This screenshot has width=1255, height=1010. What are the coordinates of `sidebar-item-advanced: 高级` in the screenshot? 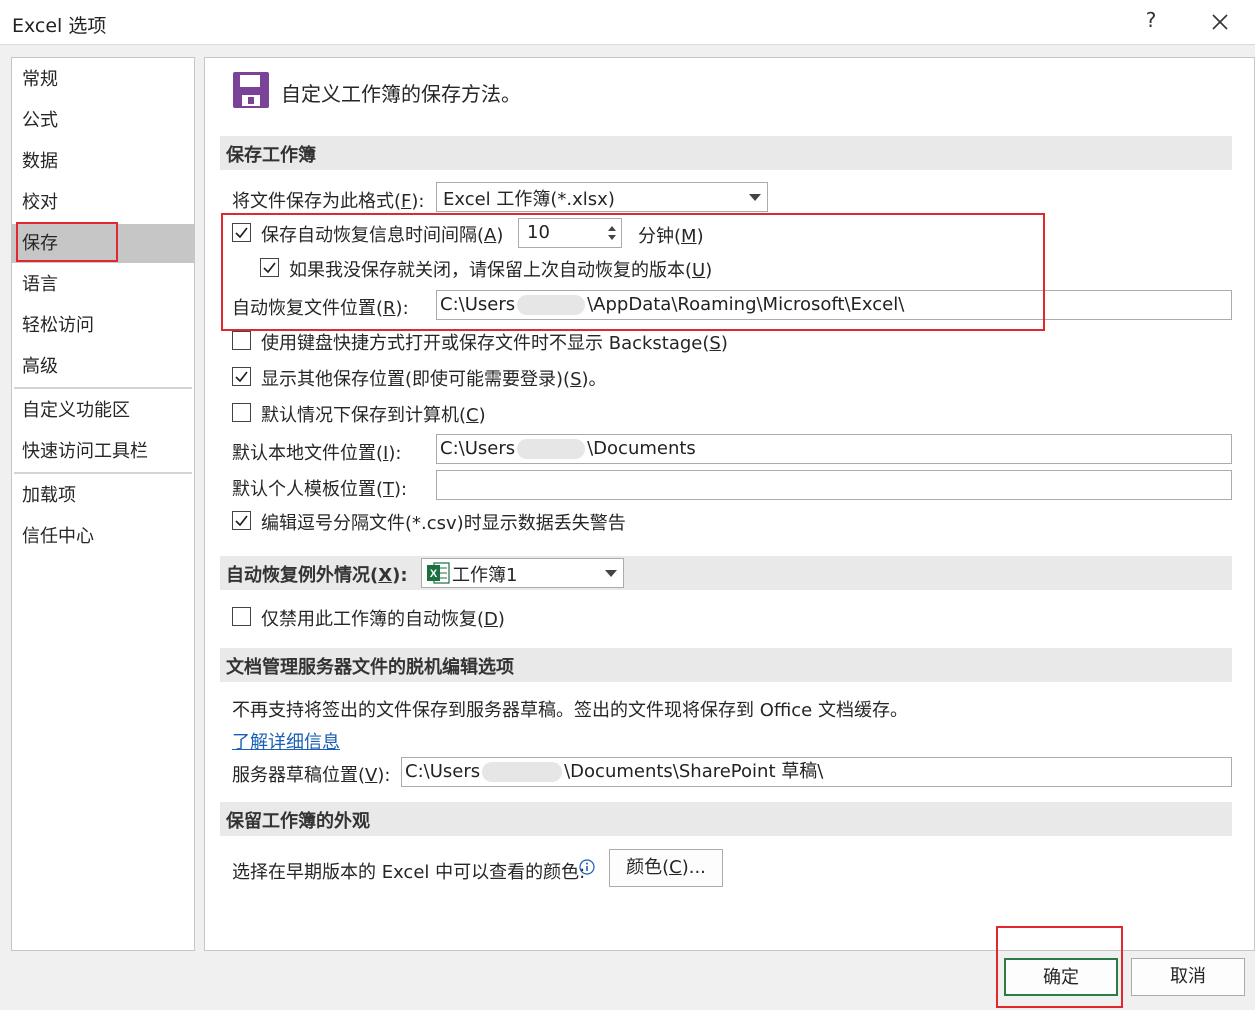 It's located at (103, 366).